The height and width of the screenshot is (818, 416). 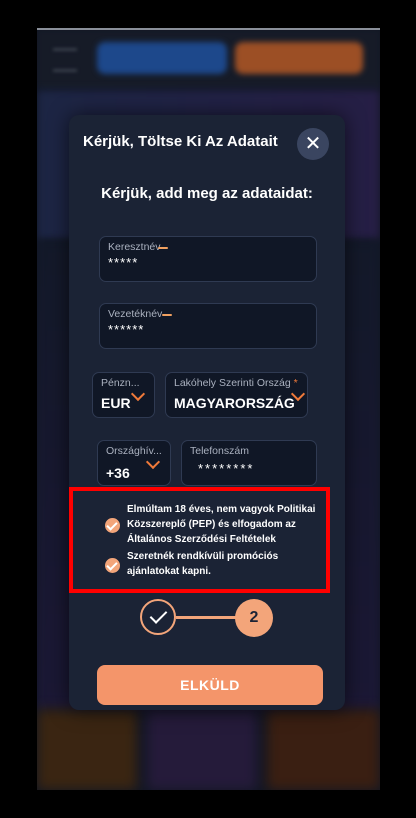 What do you see at coordinates (134, 247) in the screenshot?
I see `first-name-label: Keresztnév` at bounding box center [134, 247].